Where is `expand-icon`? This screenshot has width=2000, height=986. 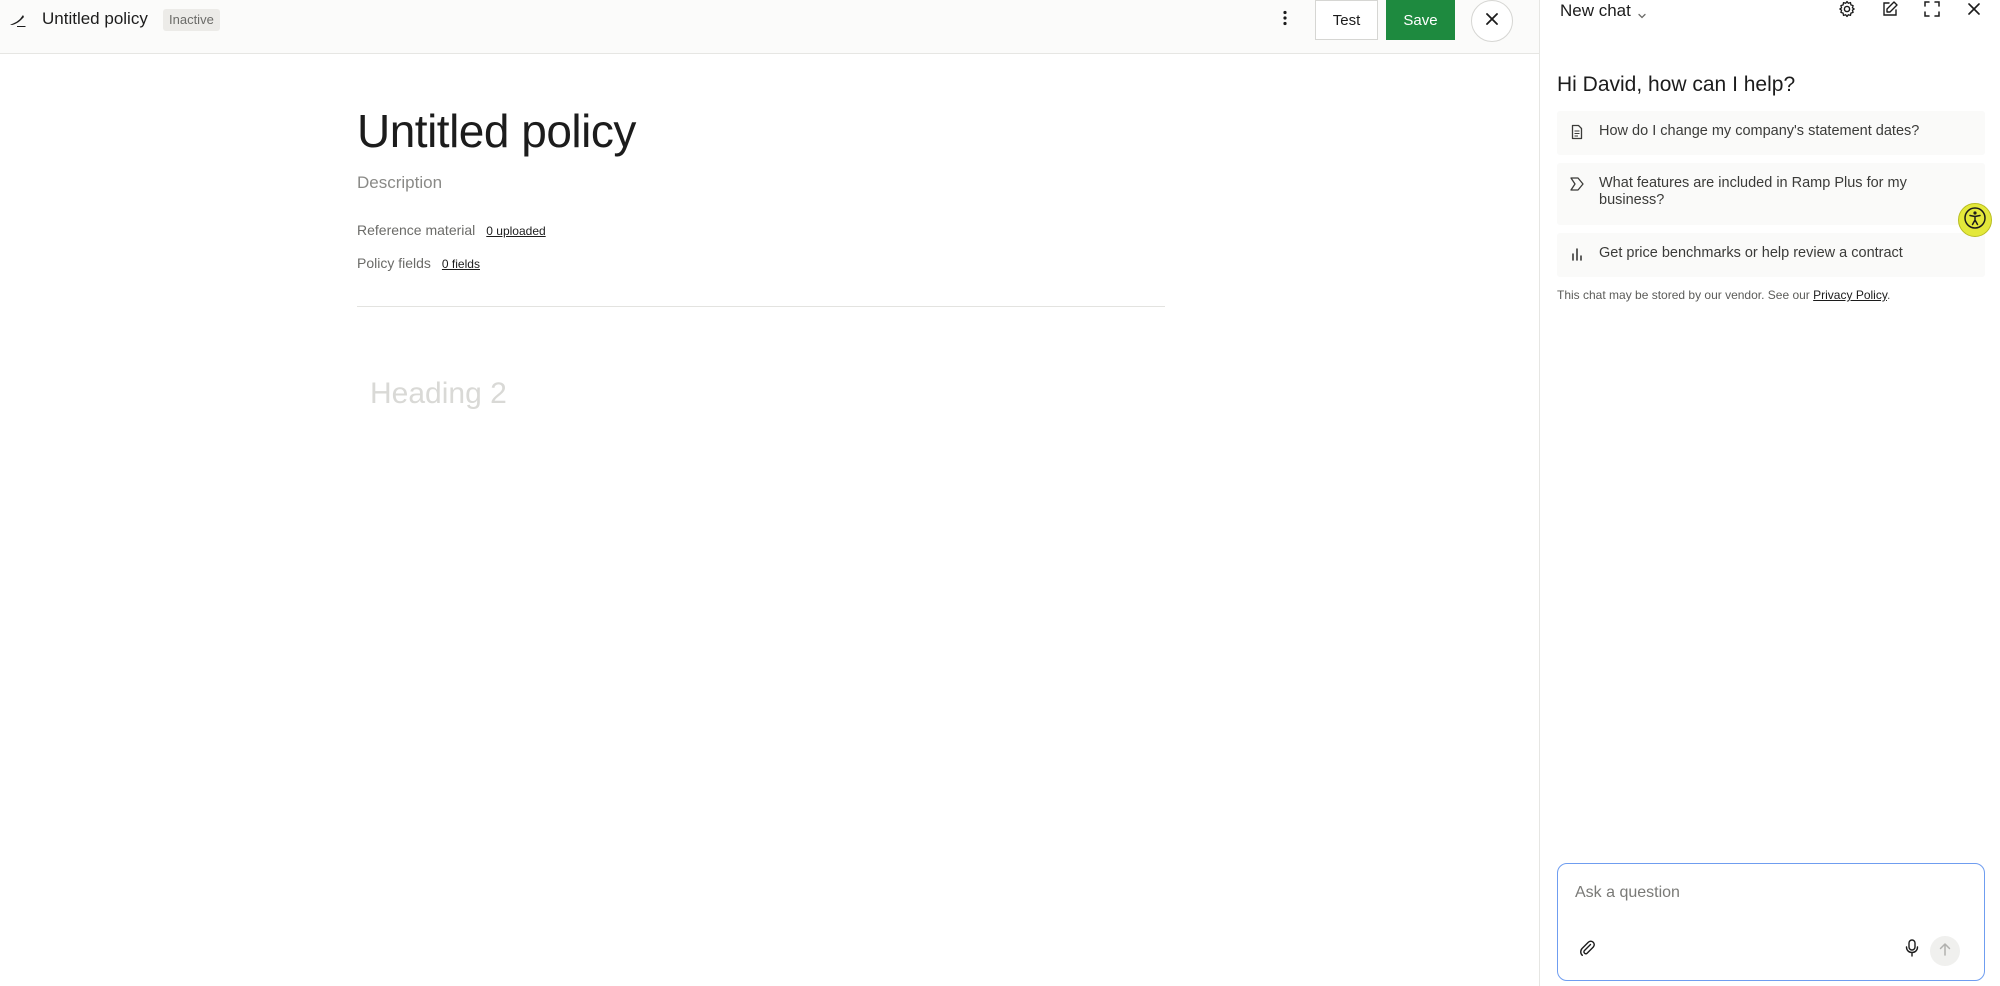 expand-icon is located at coordinates (1932, 11).